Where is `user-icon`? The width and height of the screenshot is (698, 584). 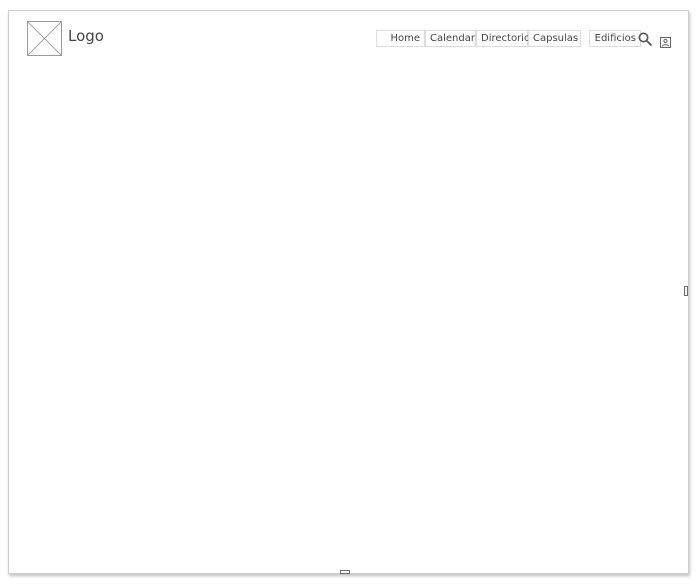 user-icon is located at coordinates (665, 40).